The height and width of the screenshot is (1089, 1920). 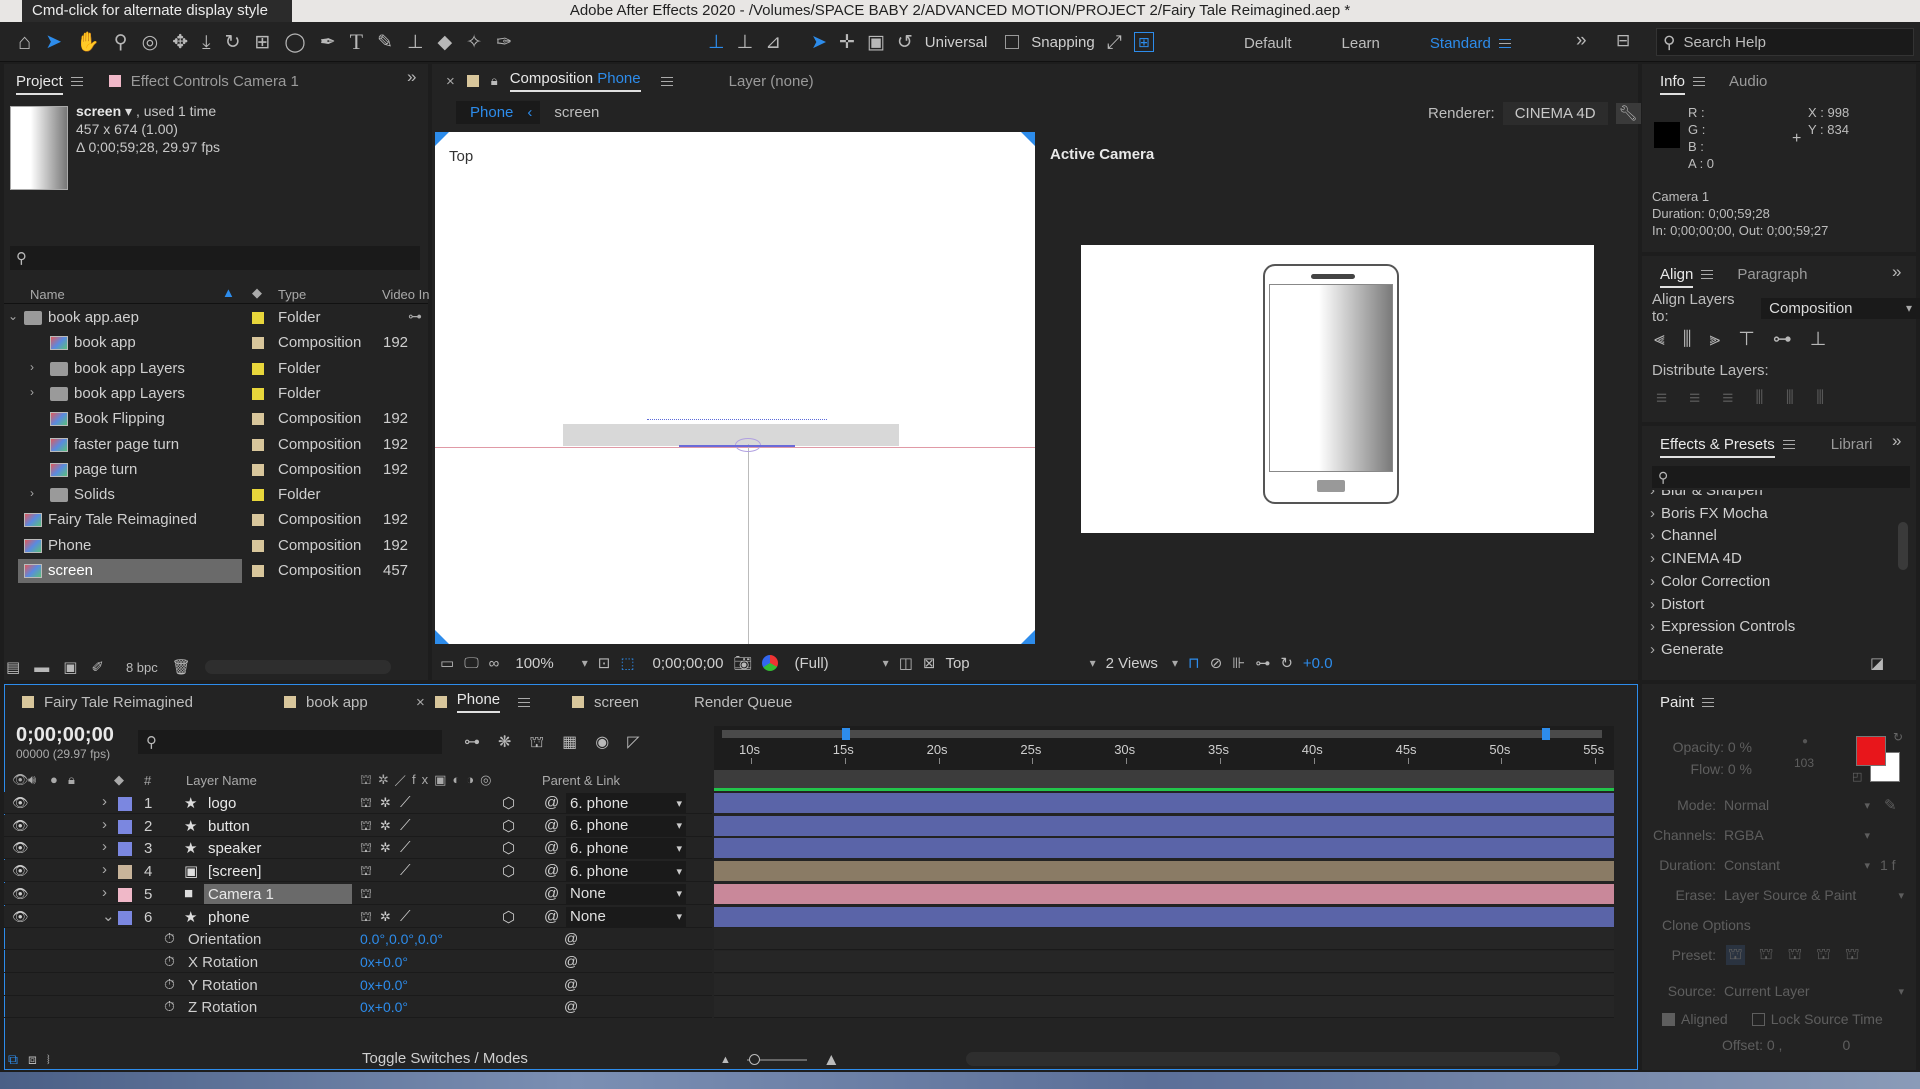 What do you see at coordinates (735, 388) in the screenshot?
I see `top-view-viewer: Top` at bounding box center [735, 388].